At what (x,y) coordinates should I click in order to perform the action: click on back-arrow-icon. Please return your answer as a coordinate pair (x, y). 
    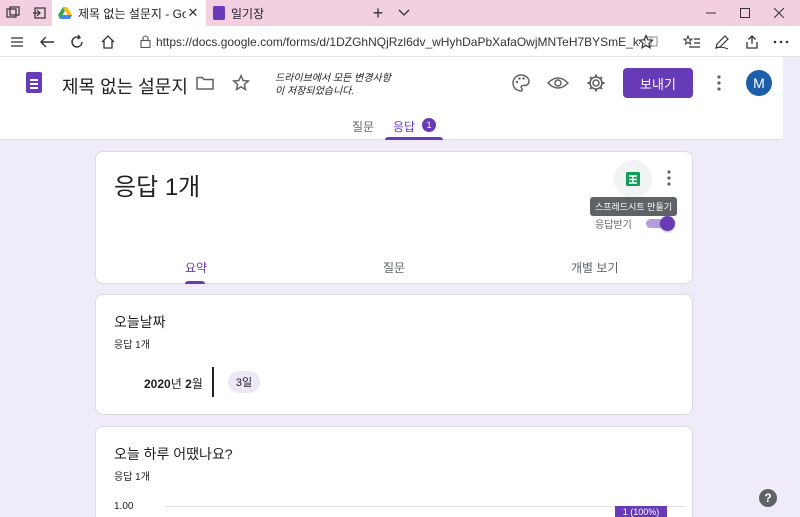
    Looking at the image, I should click on (47, 41).